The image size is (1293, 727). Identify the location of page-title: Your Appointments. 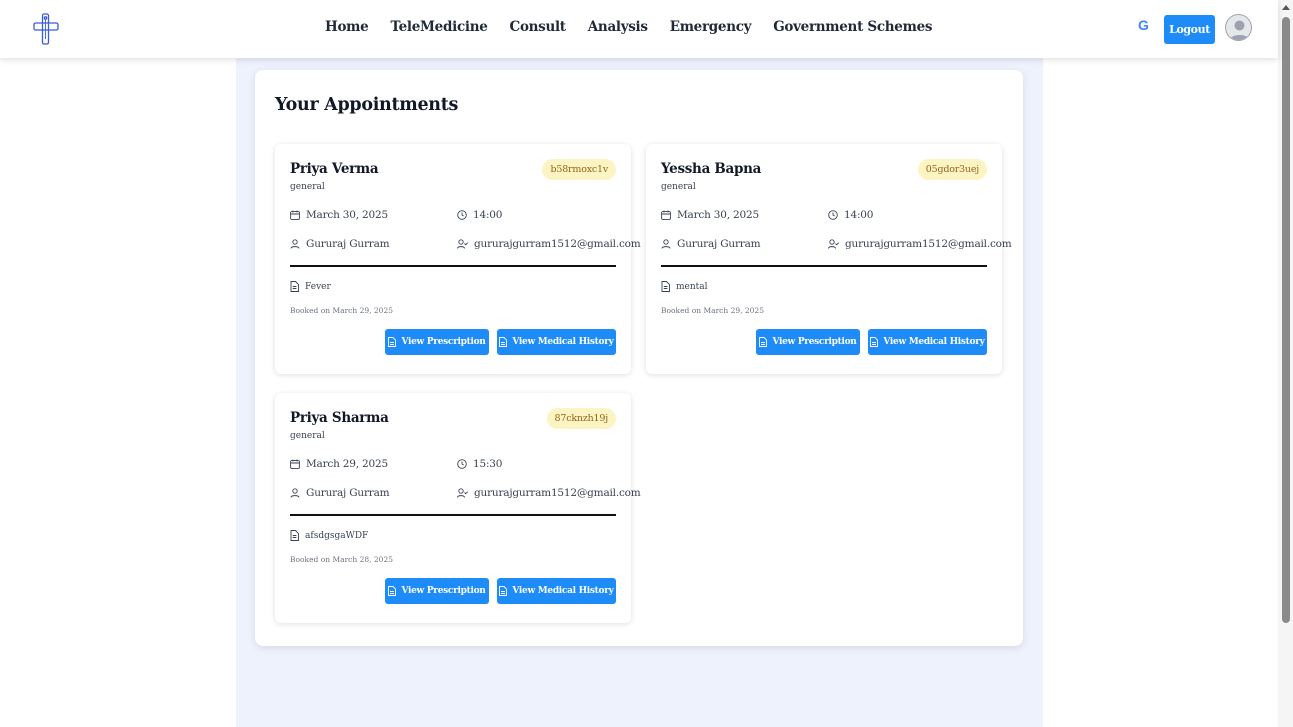
(367, 105).